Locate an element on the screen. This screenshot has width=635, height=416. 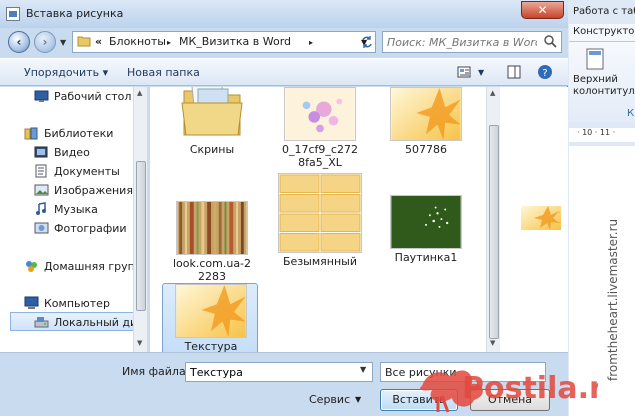
file-item-pautinka: Паутинка1 is located at coordinates (426, 232).